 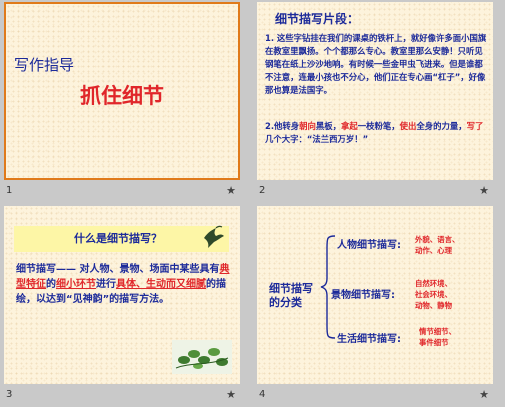 I want to click on highlight-word: 使出, so click(x=408, y=126).